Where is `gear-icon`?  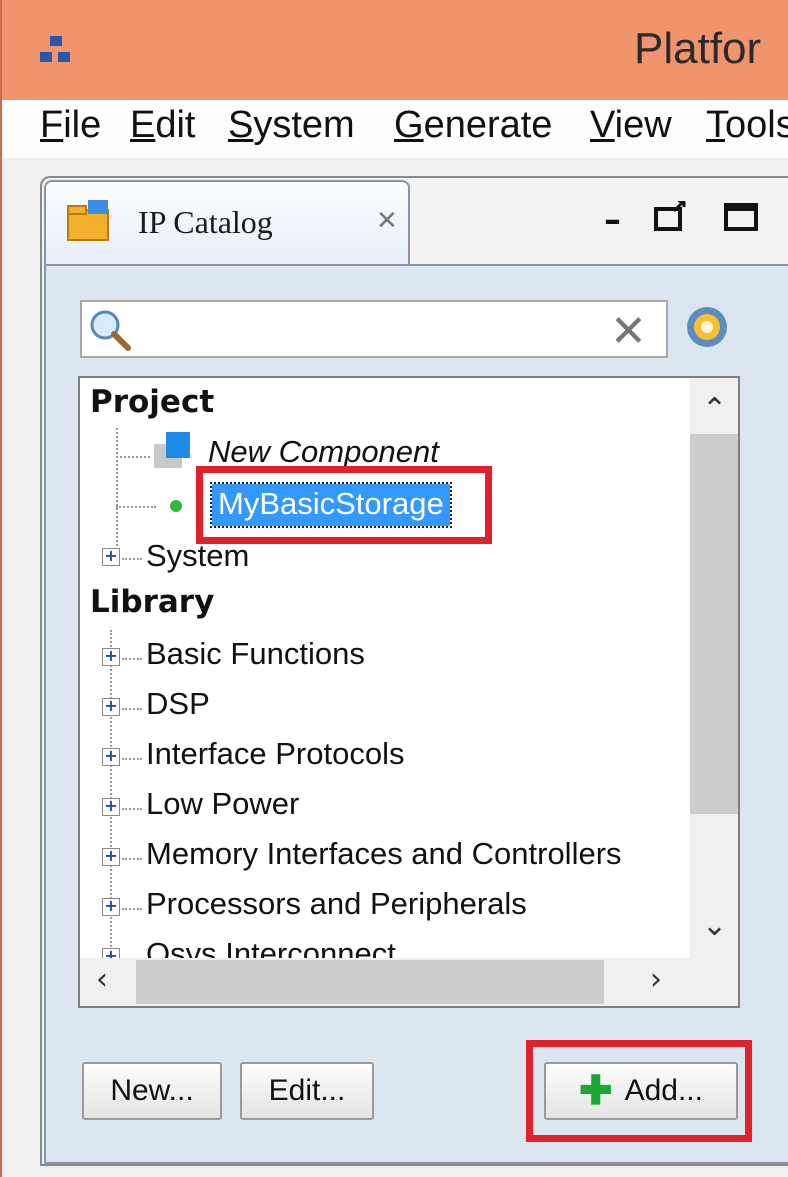
gear-icon is located at coordinates (707, 327).